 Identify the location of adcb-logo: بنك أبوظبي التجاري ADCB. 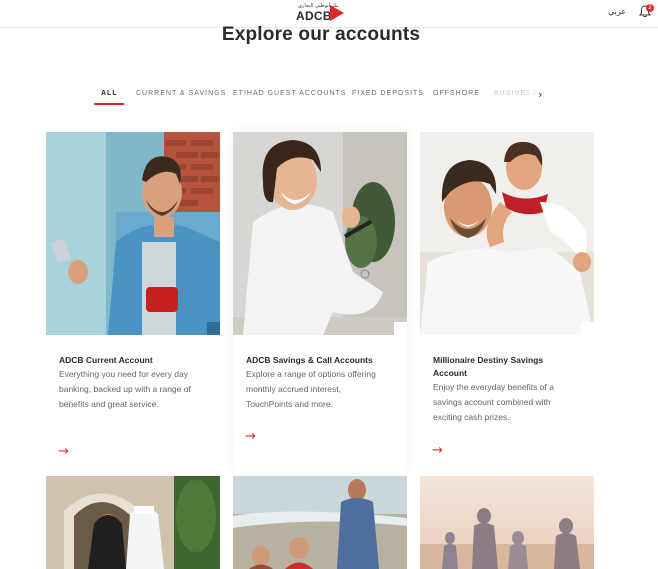
(322, 13).